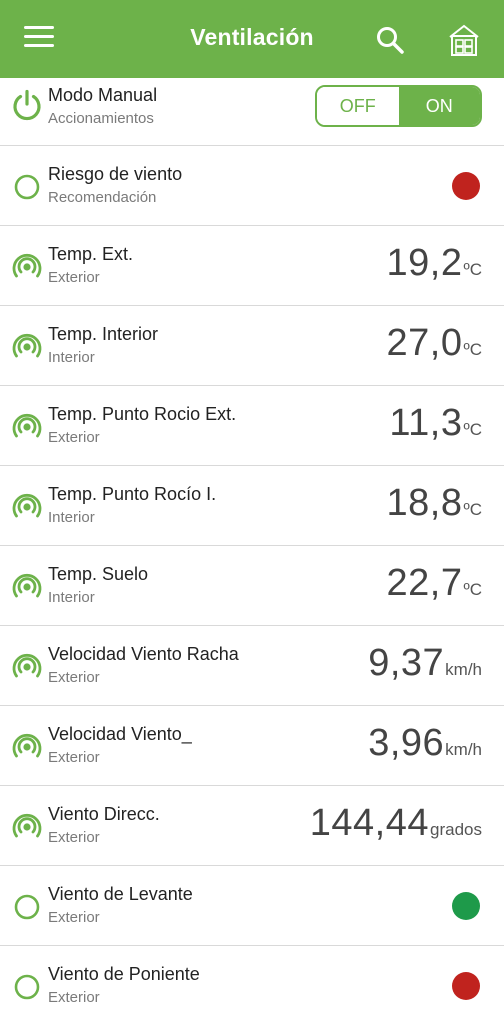  I want to click on sensor-row: Velocidad Viento Racha Exterior 9,37 km/h, so click(252, 666).